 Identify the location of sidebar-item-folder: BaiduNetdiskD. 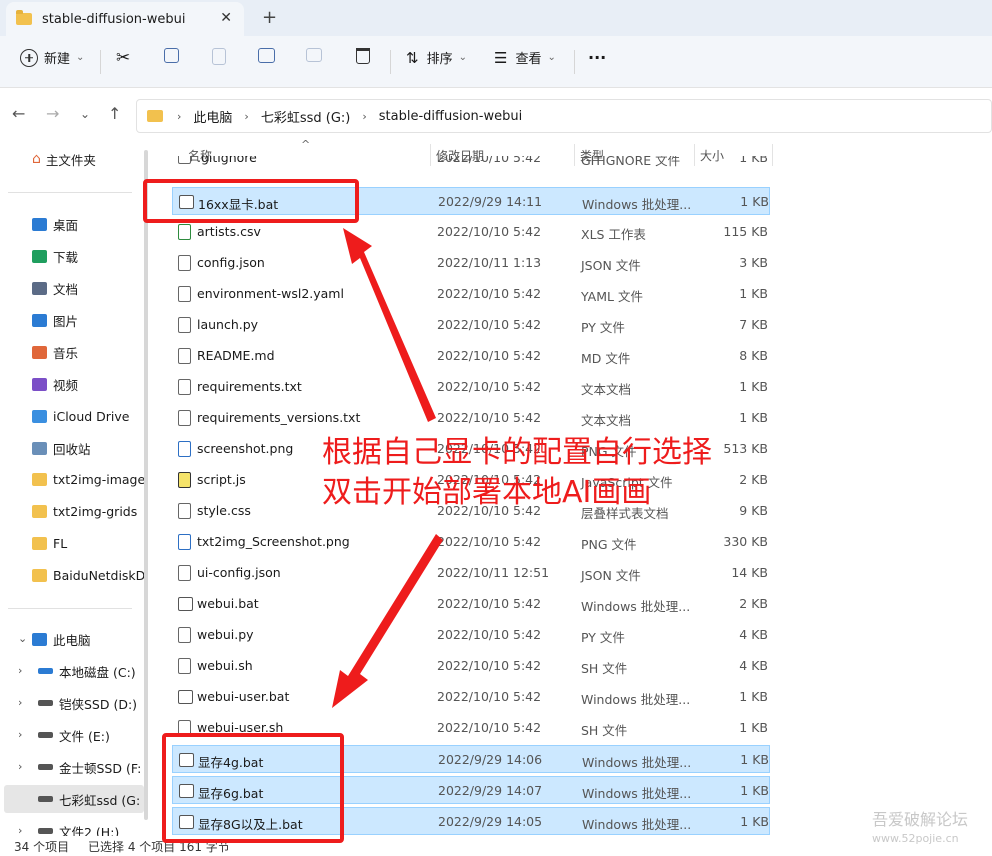
(91, 575).